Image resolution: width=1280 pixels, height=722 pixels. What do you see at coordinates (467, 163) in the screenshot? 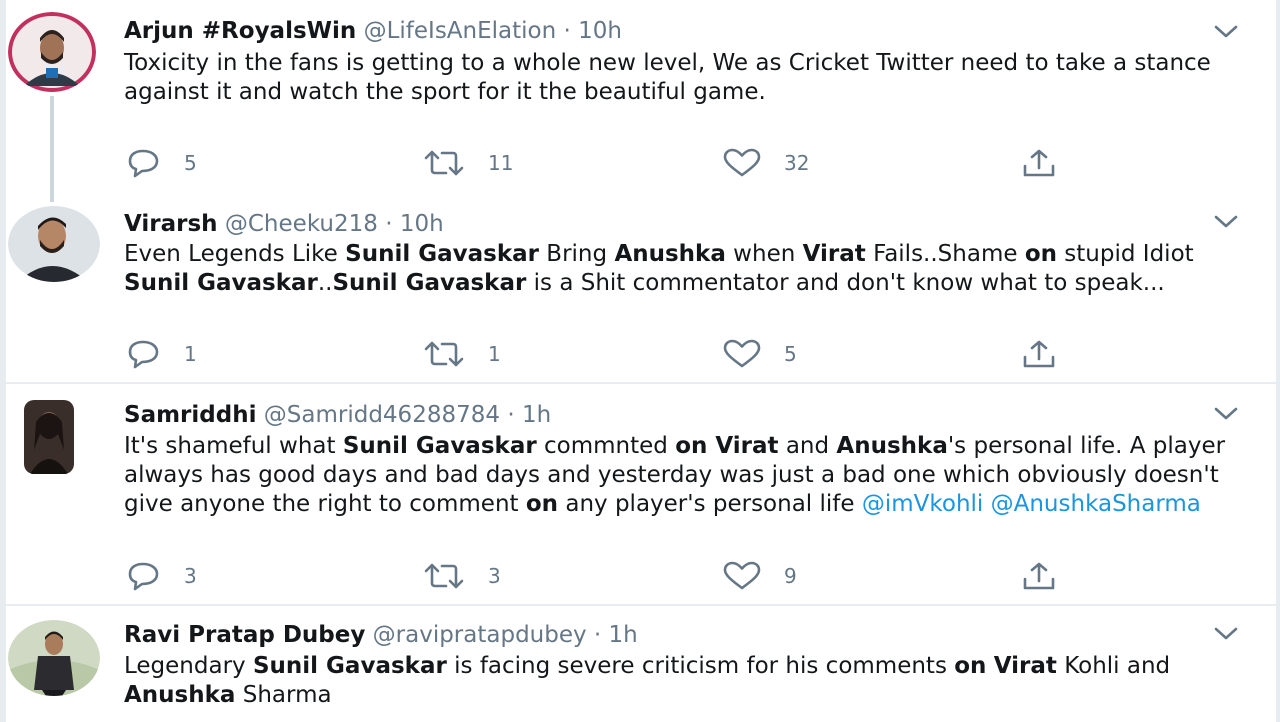
I see `retweet-button: 11` at bounding box center [467, 163].